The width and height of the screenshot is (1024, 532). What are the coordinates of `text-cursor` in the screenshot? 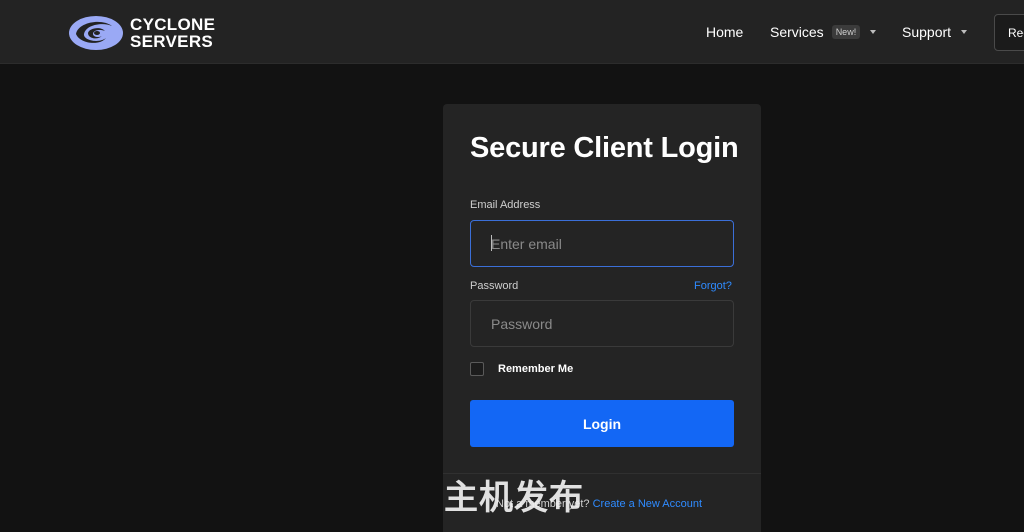 It's located at (491, 243).